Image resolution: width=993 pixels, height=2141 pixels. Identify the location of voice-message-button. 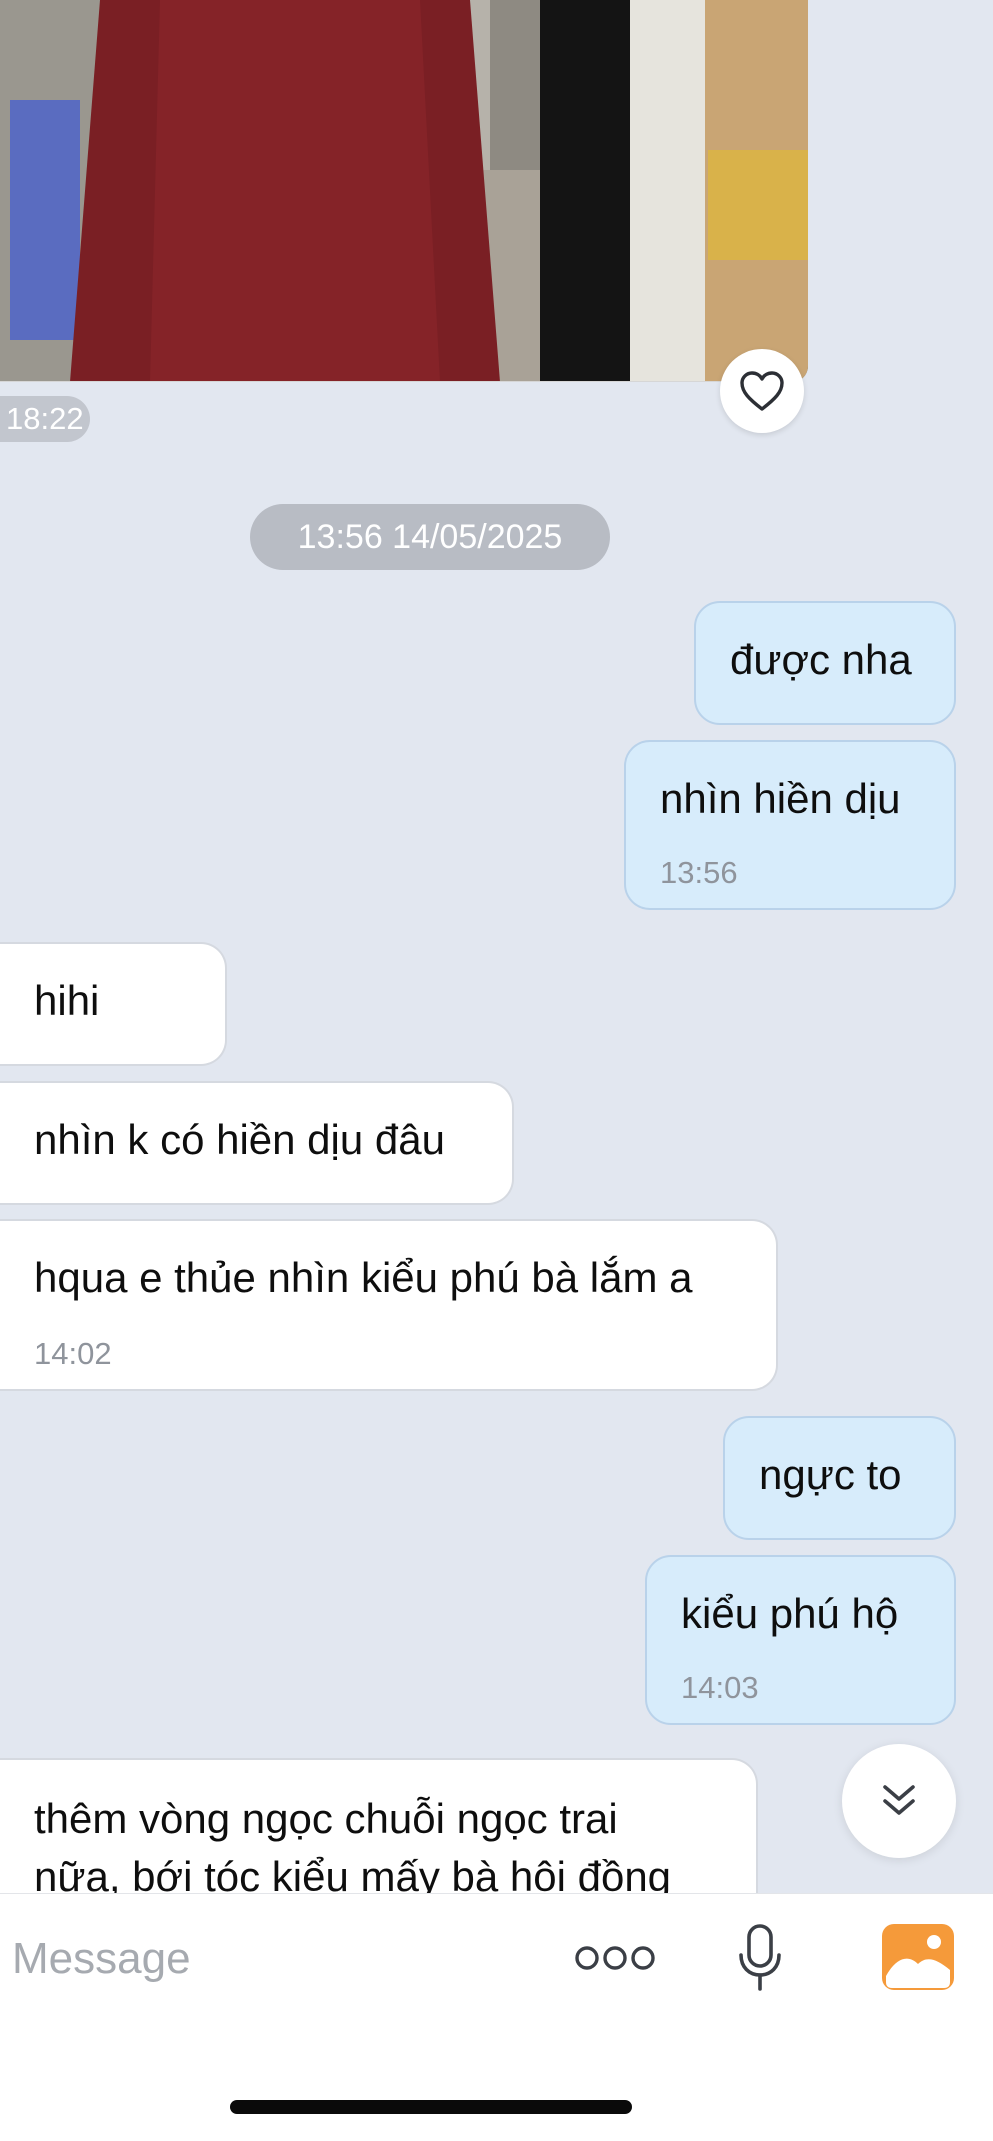
(760, 1958).